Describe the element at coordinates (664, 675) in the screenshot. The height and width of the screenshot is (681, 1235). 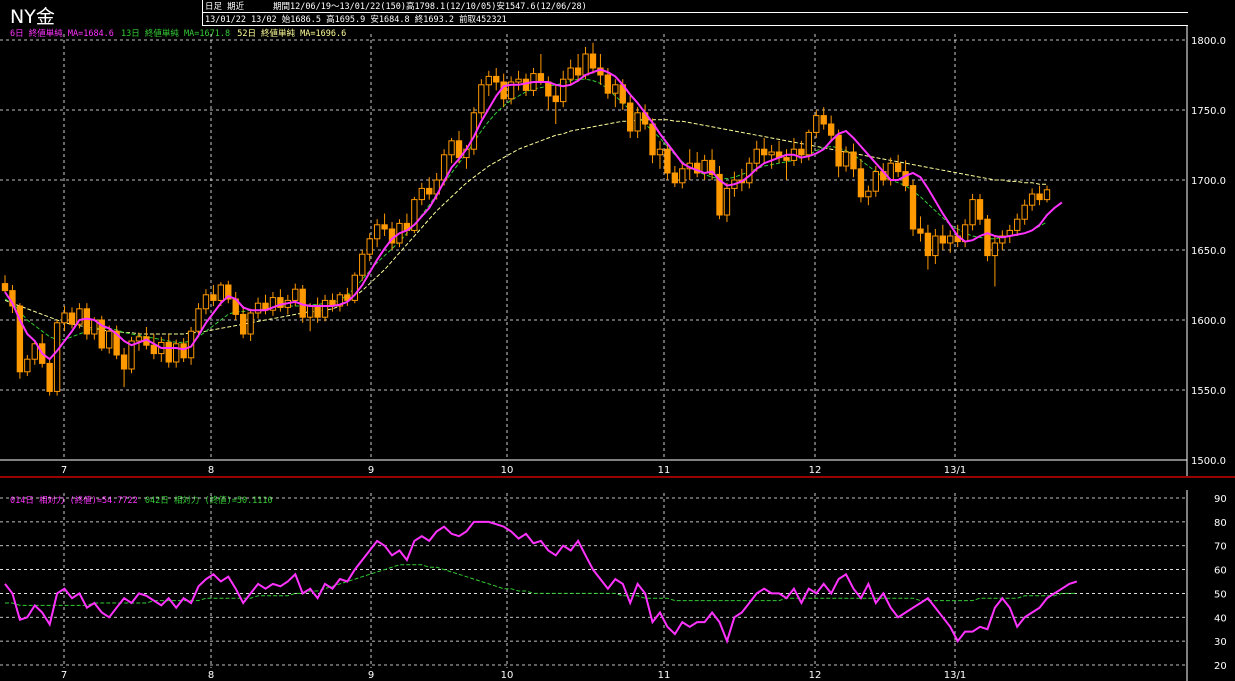
I see `rsi-xtick-label: 11` at that location.